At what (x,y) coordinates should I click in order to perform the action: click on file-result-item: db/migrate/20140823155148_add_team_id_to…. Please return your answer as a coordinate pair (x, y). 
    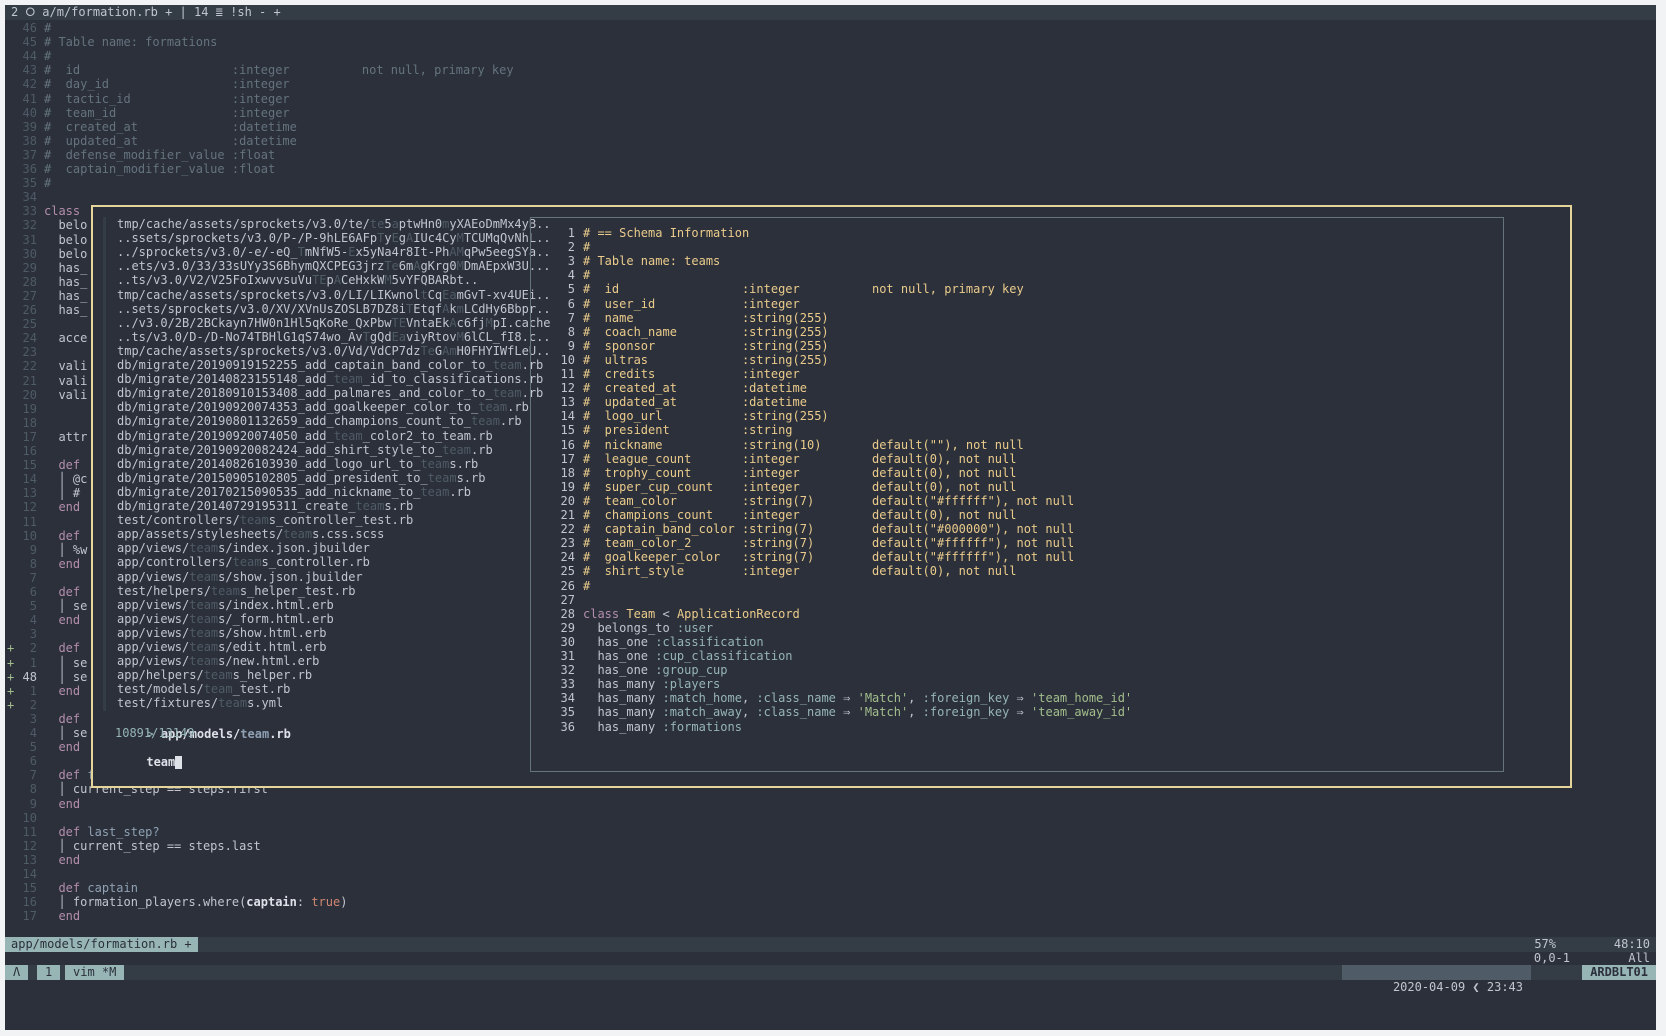
    Looking at the image, I should click on (323, 380).